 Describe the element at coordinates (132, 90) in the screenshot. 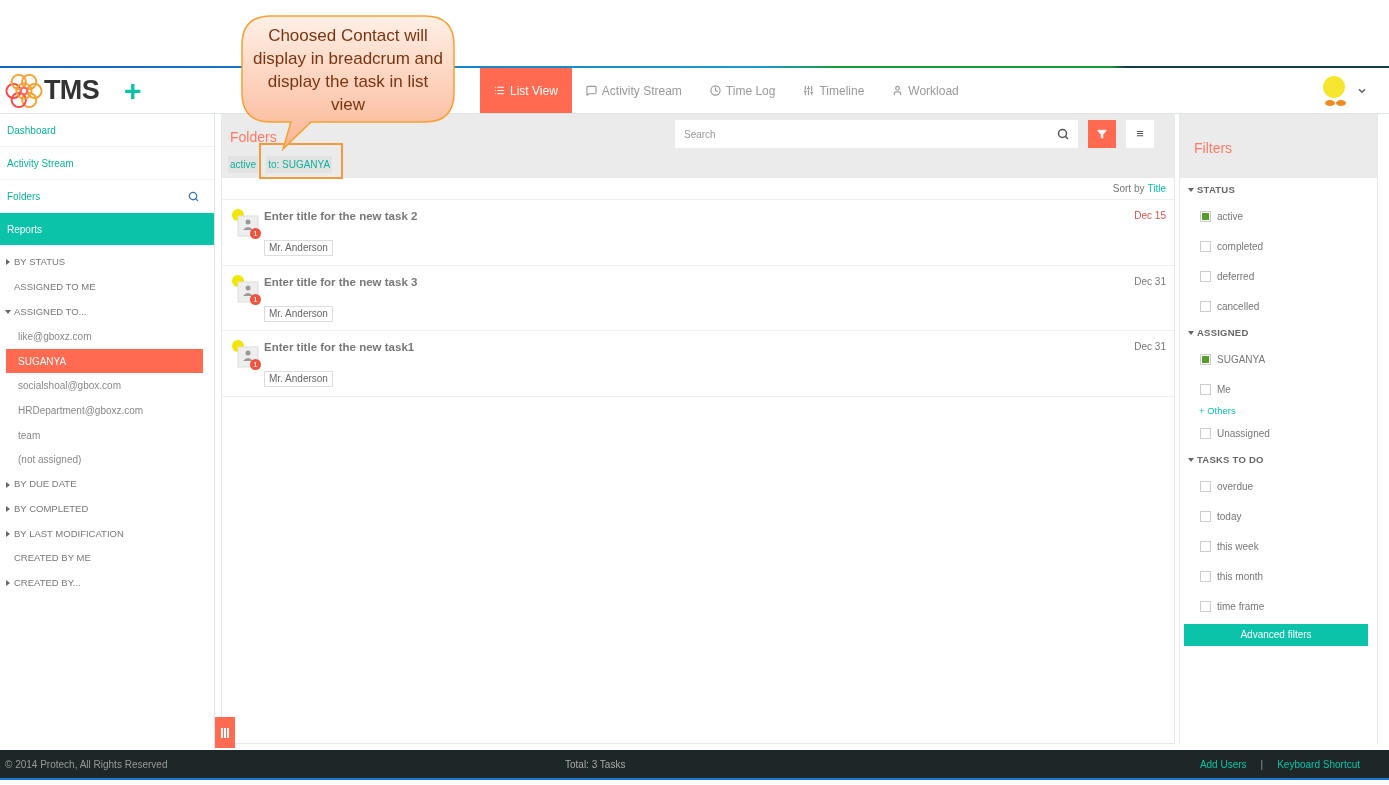

I see `add-button: +` at that location.